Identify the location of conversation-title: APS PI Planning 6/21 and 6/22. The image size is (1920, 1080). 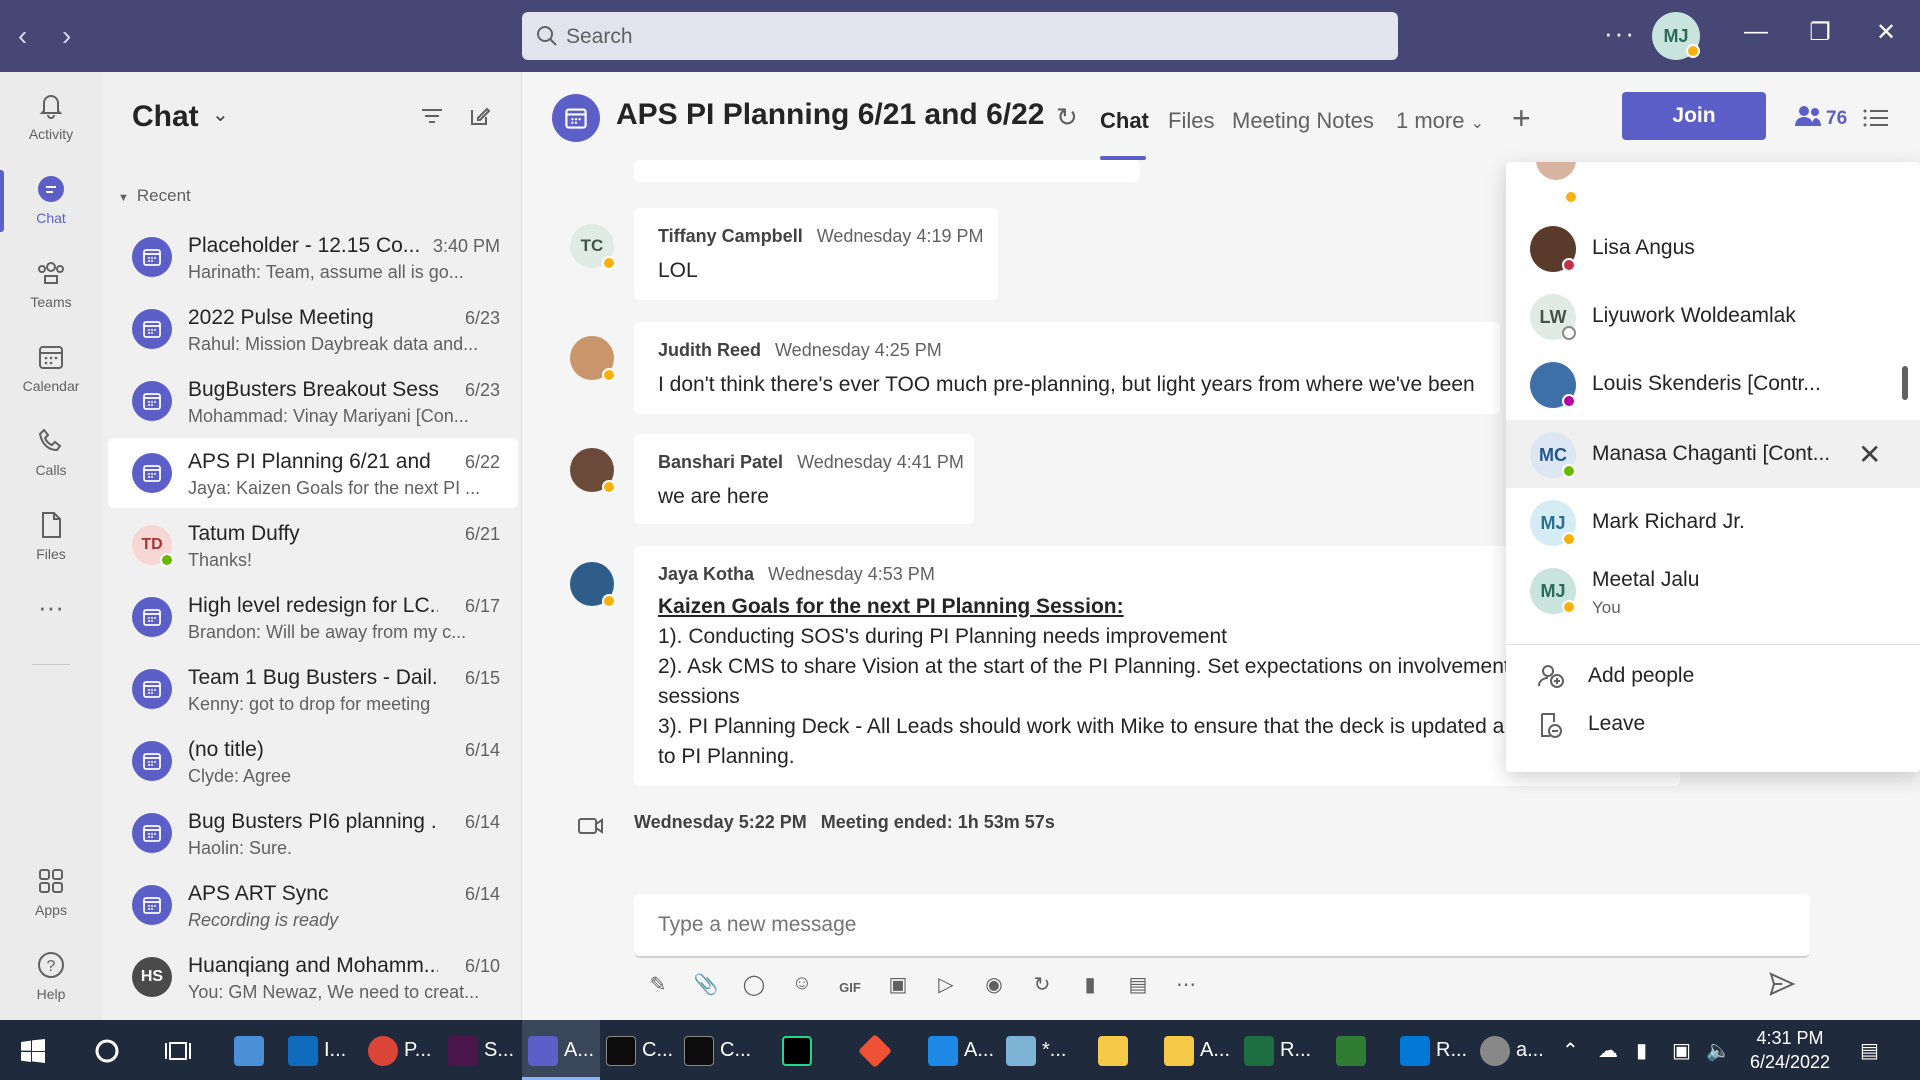
(830, 114).